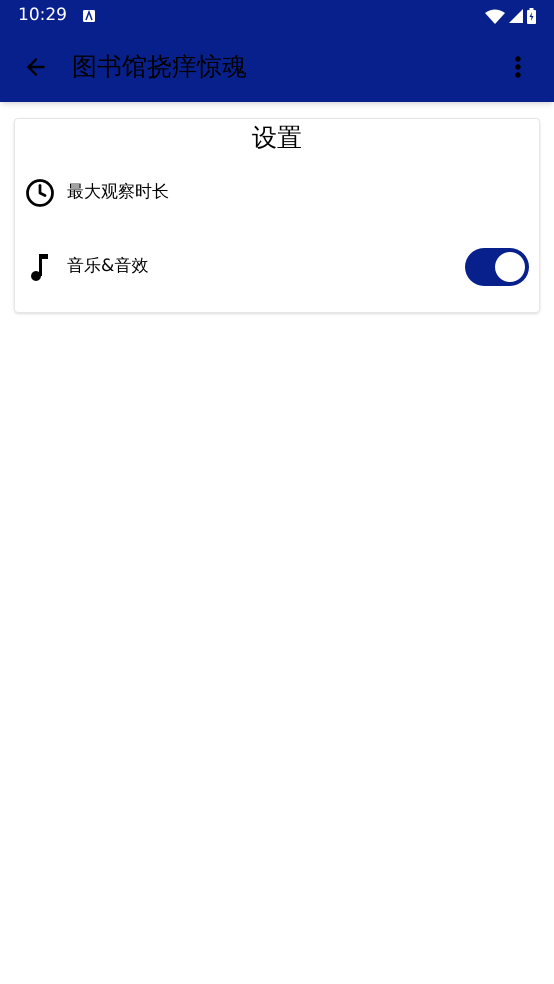  What do you see at coordinates (516, 16) in the screenshot?
I see `signal-icon` at bounding box center [516, 16].